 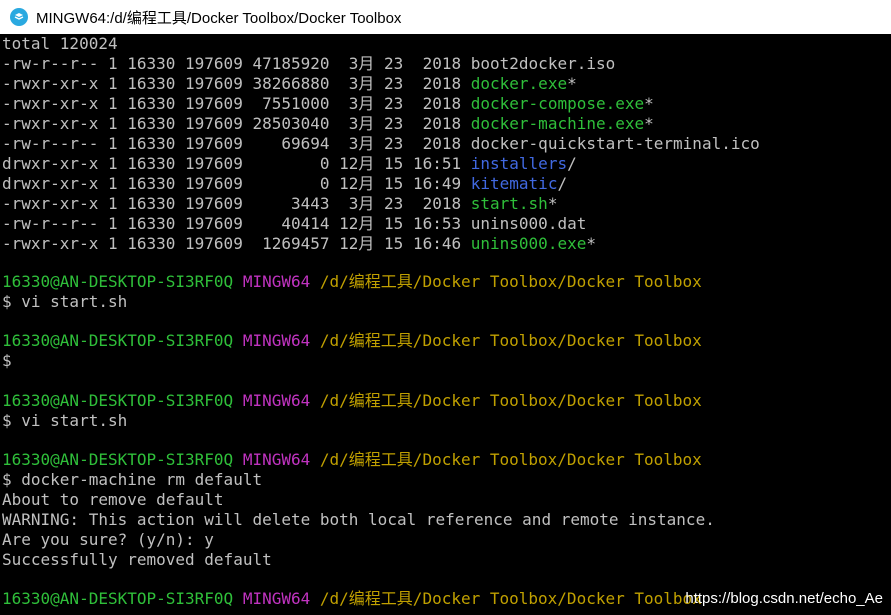 What do you see at coordinates (557, 123) in the screenshot?
I see `file-name: docker-machine.exe` at bounding box center [557, 123].